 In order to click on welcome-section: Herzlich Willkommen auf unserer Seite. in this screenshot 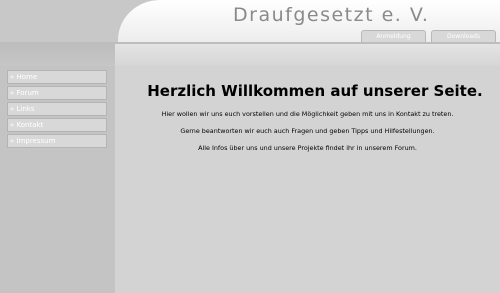, I will do `click(250, 91)`.